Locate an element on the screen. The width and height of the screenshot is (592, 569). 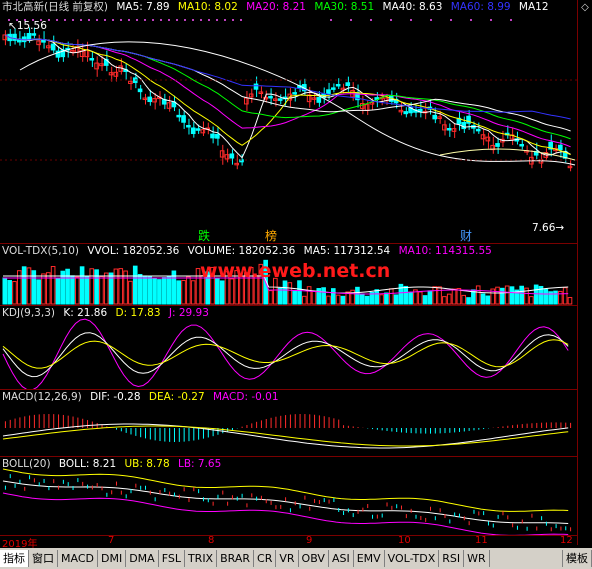
tab-8: CR is located at coordinates (265, 558).